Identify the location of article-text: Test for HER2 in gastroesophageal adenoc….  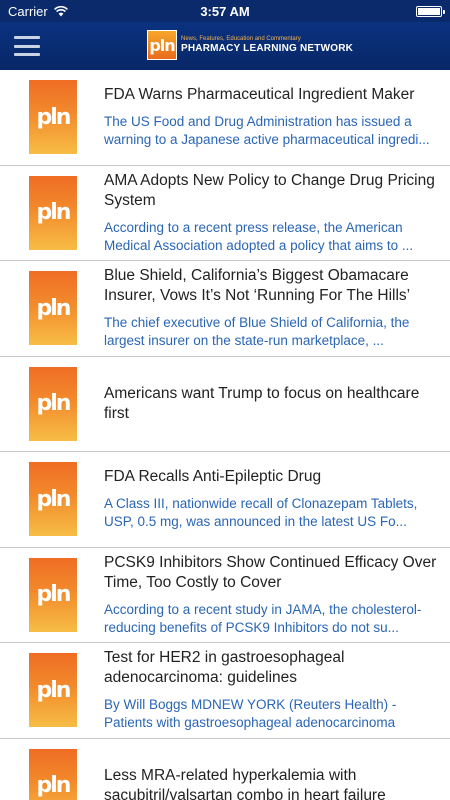
(271, 690).